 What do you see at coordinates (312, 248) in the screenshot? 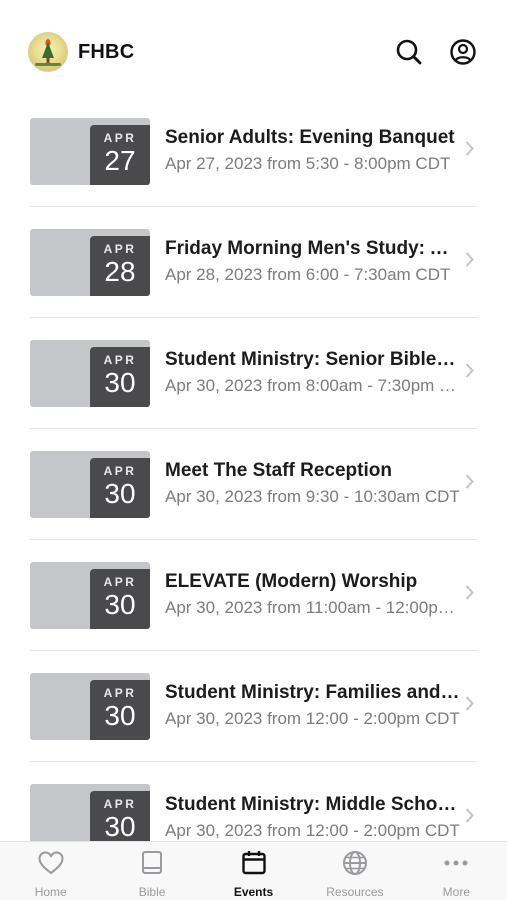
I see `event-title: Friday Morning Men's Study: Acts` at bounding box center [312, 248].